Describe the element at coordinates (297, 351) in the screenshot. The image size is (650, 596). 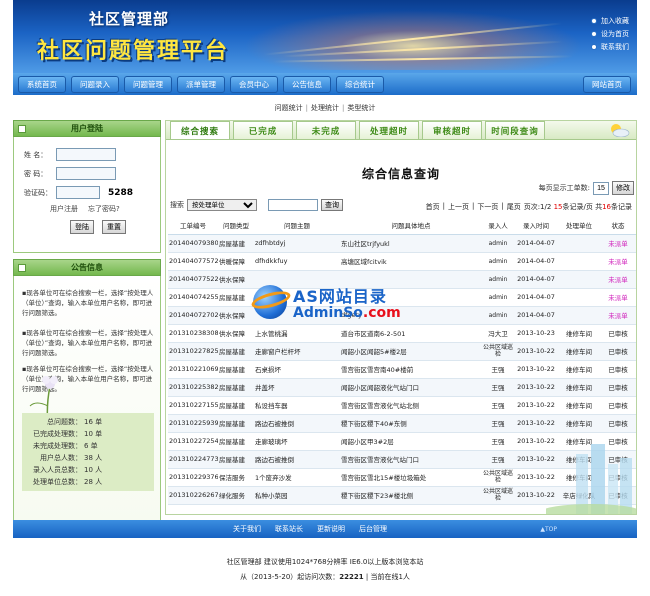
I see `table-cell: 走廊窗户栏杆坏` at that location.